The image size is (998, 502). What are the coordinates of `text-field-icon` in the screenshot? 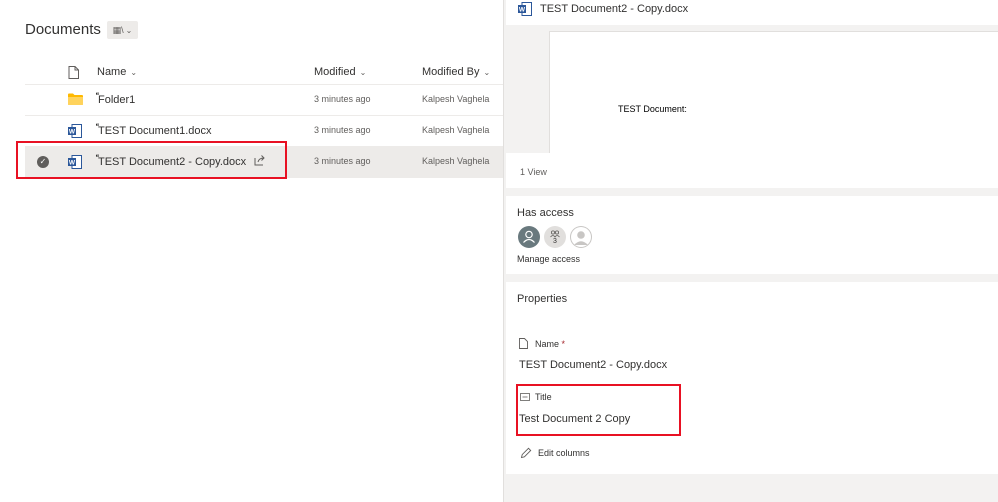 It's located at (523, 343).